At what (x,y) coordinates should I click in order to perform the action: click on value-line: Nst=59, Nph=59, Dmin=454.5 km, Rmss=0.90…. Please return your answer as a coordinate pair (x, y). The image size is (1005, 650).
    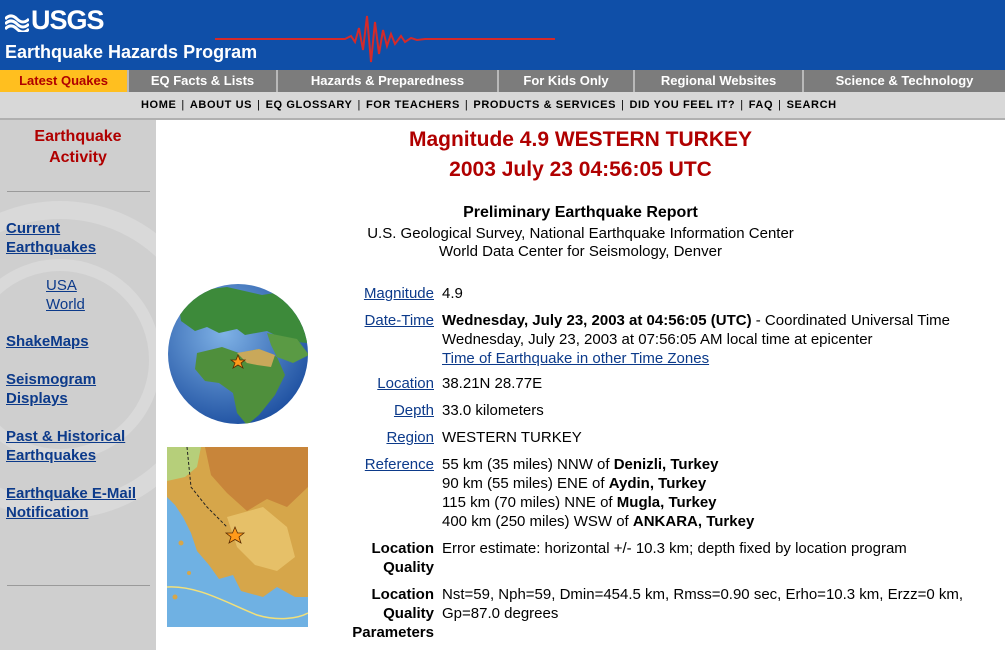
    Looking at the image, I should click on (703, 594).